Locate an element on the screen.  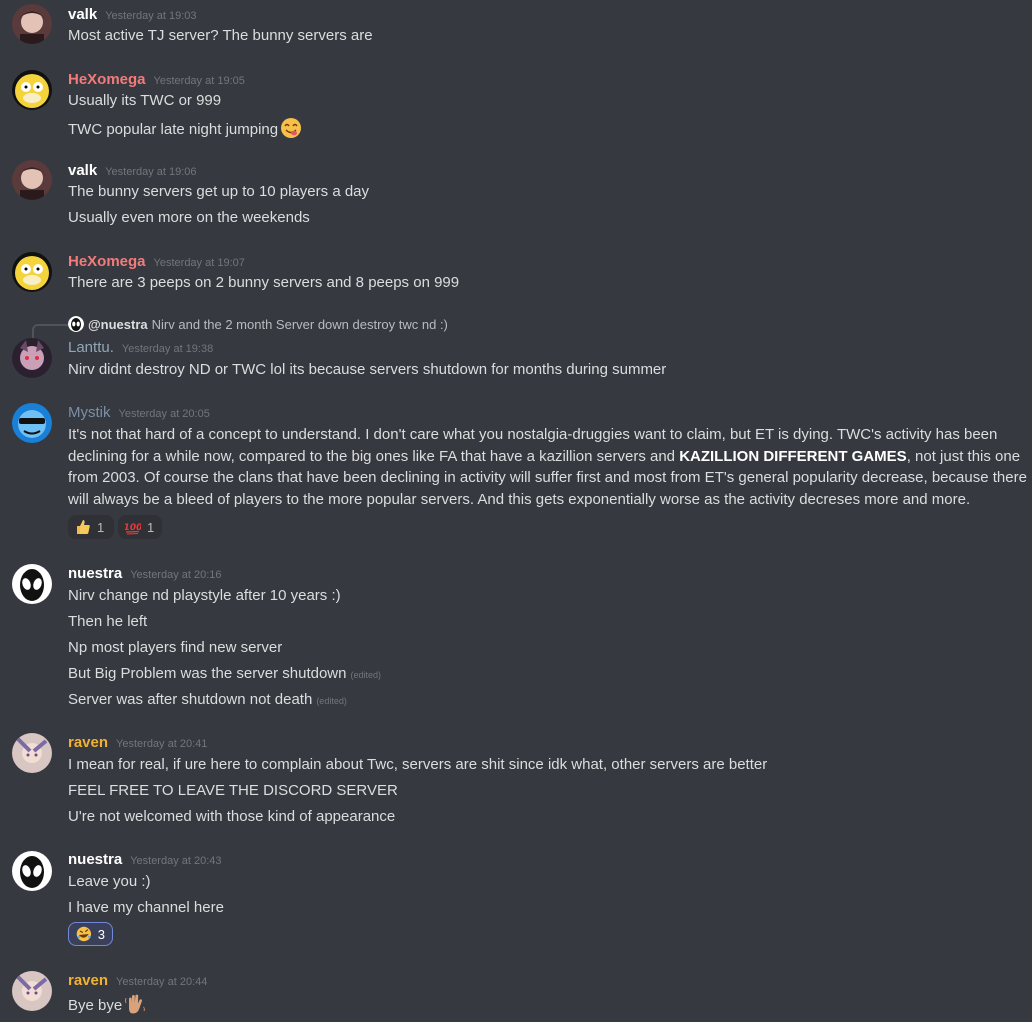
message-text: FEEL FREE TO LEAVE THE DISCORD SERVER is located at coordinates (233, 790).